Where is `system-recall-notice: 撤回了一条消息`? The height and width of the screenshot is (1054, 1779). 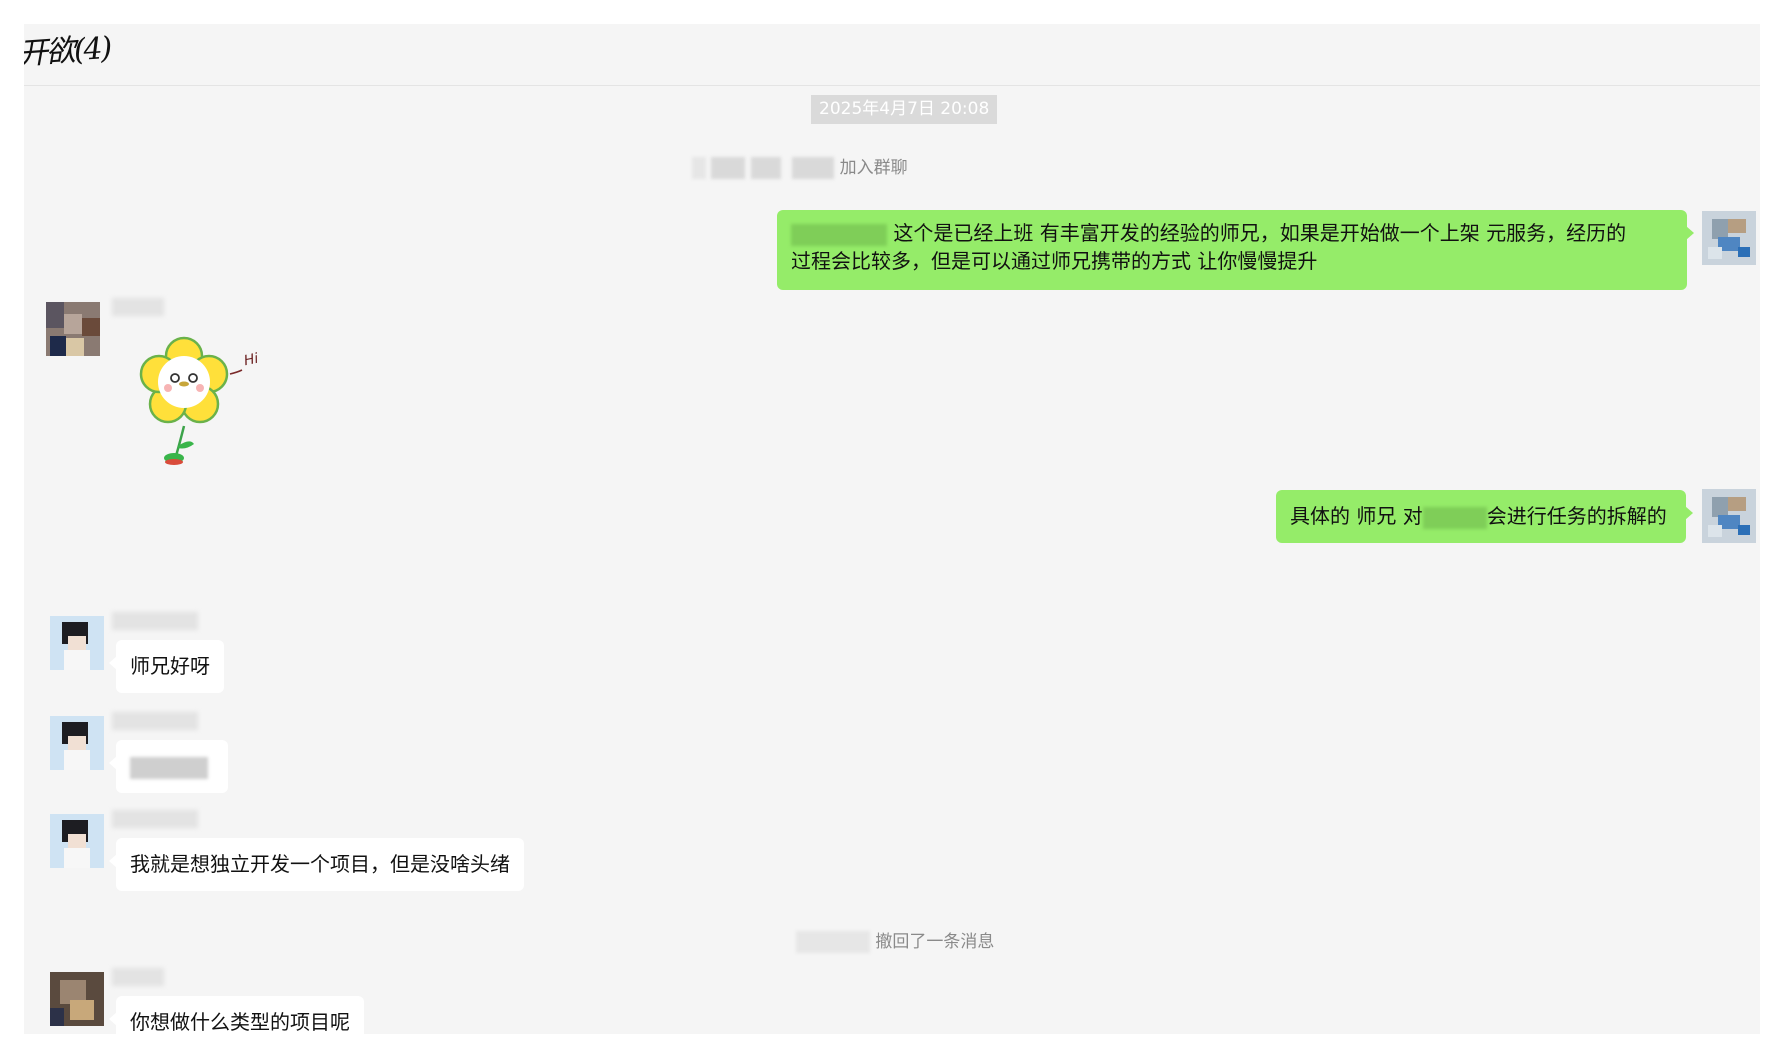 system-recall-notice: 撤回了一条消息 is located at coordinates (895, 942).